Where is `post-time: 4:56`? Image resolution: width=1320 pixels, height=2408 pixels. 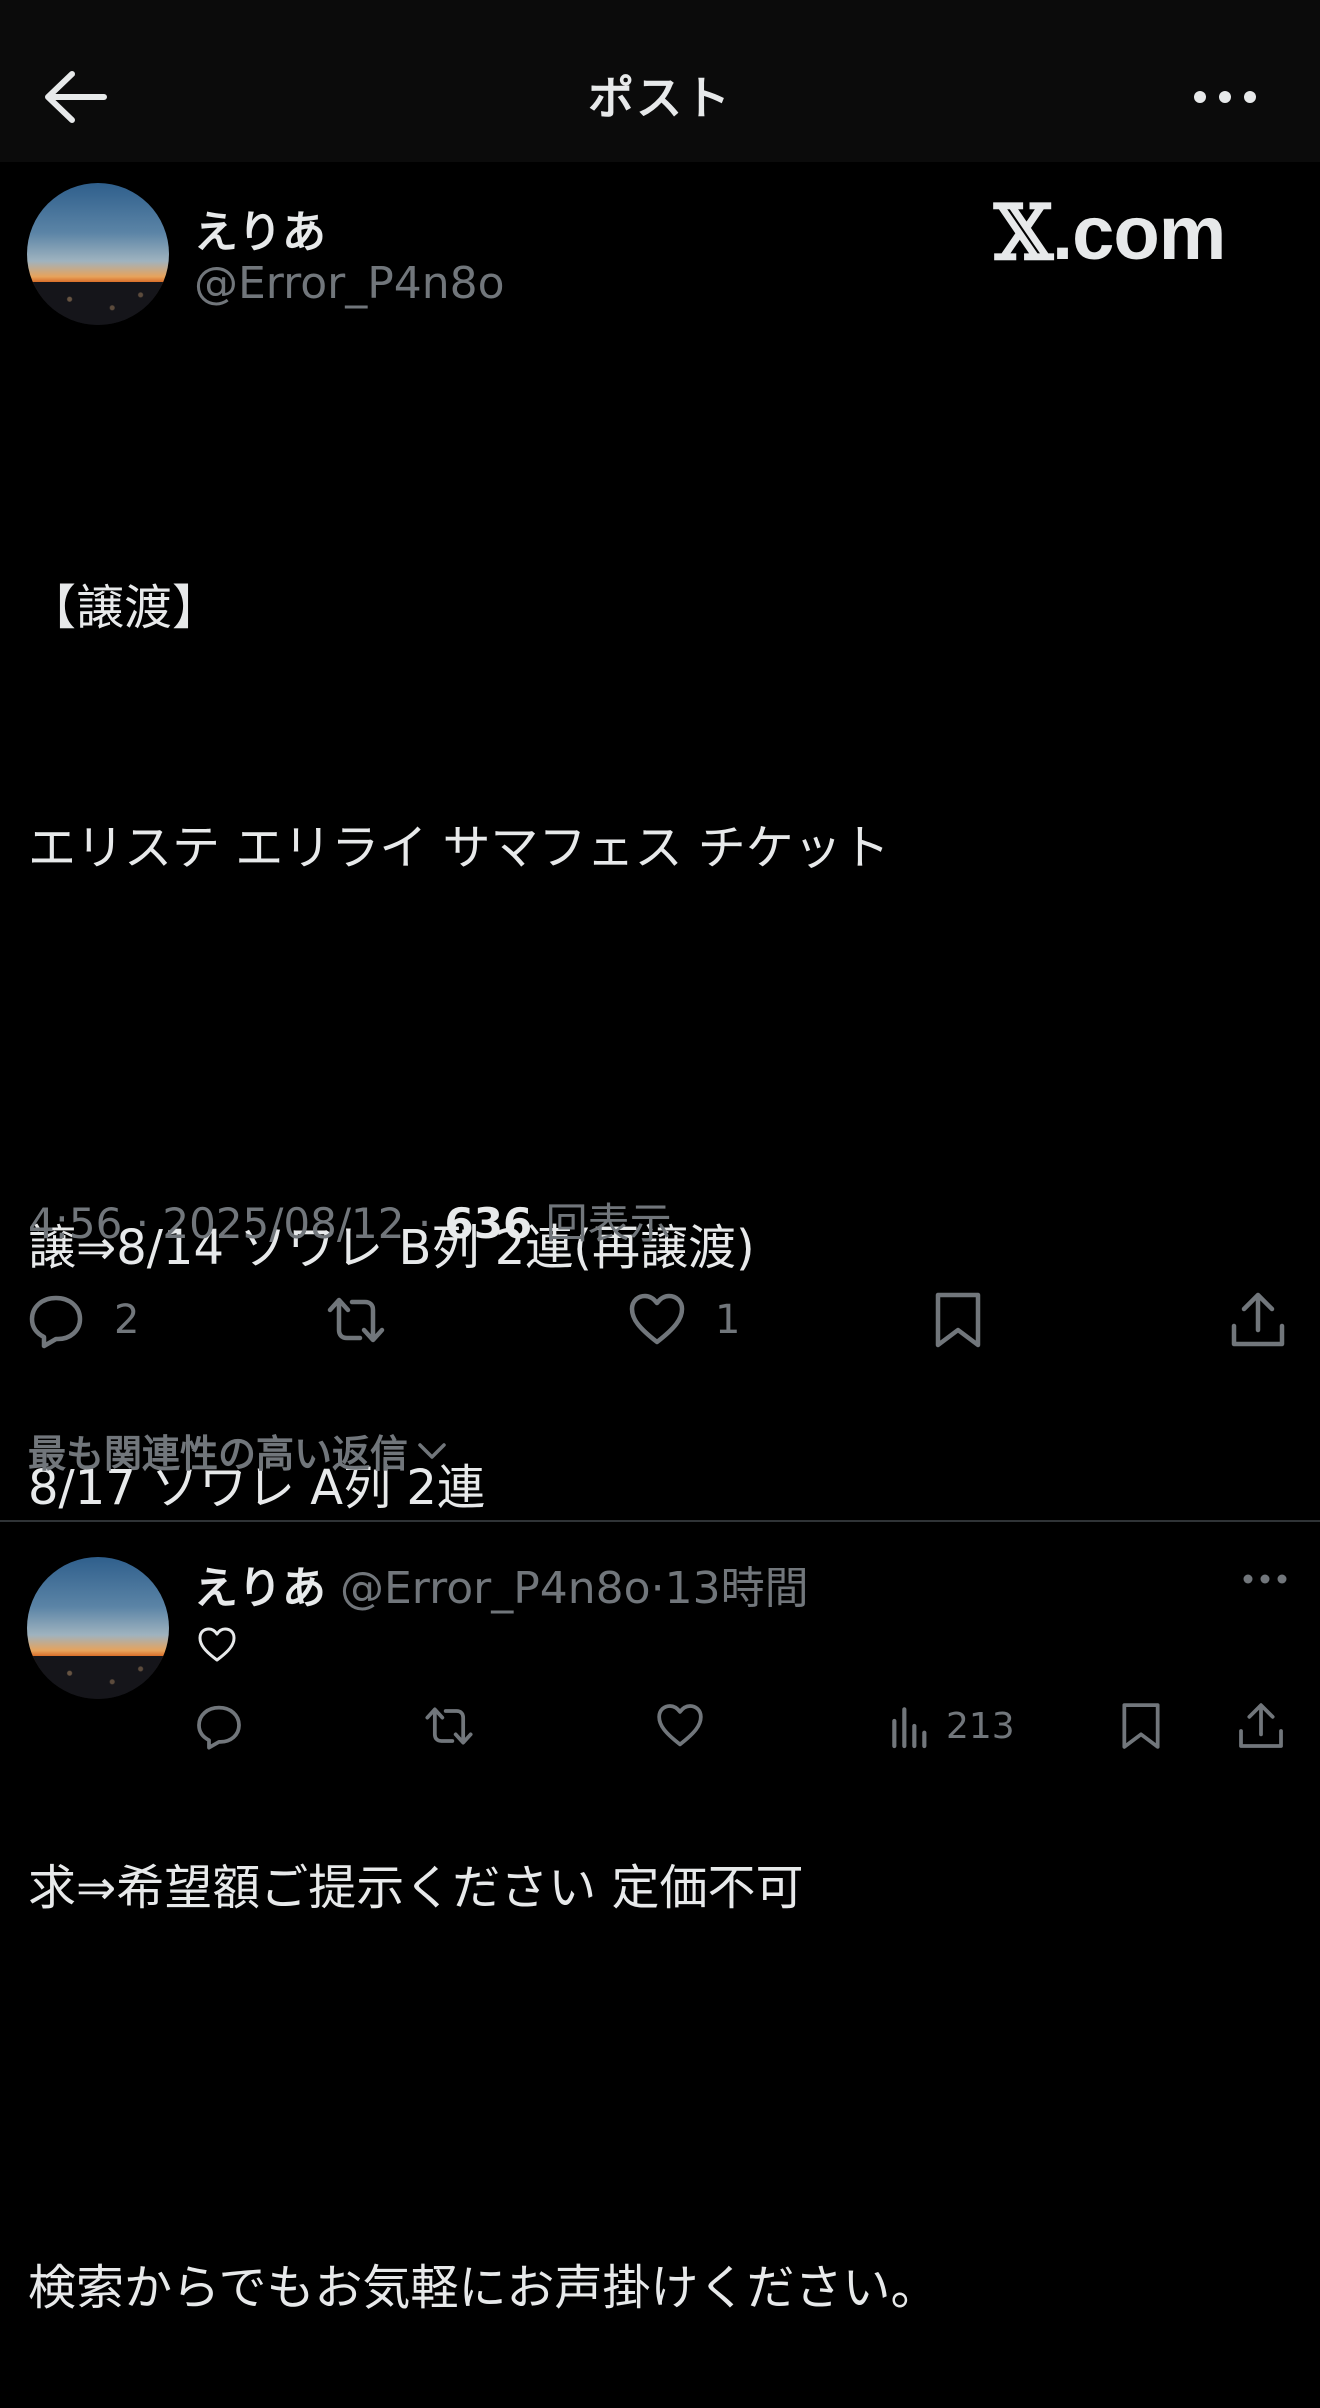
post-time: 4:56 is located at coordinates (75, 1223).